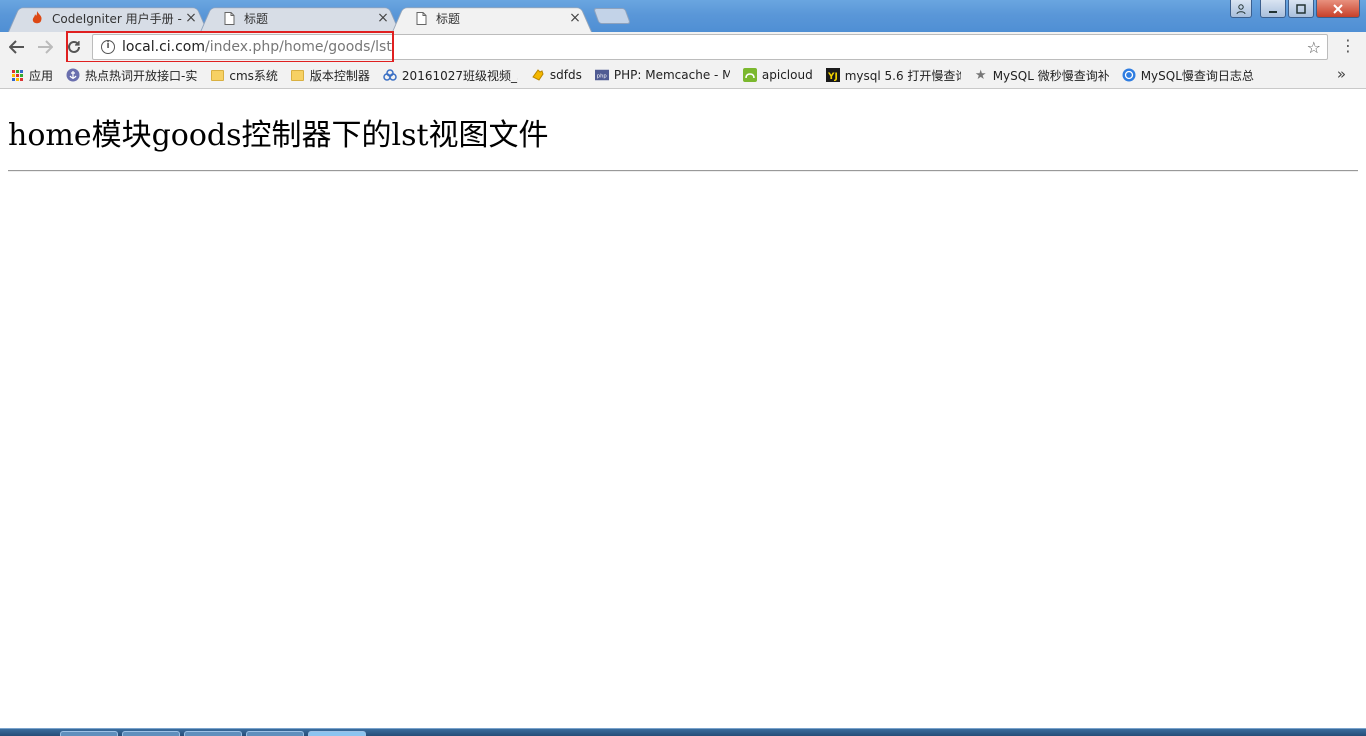 This screenshot has width=1366, height=736. I want to click on bookmark-mysql-microsecond: ★ MySQL 微秒慢查询补, so click(1041, 75).